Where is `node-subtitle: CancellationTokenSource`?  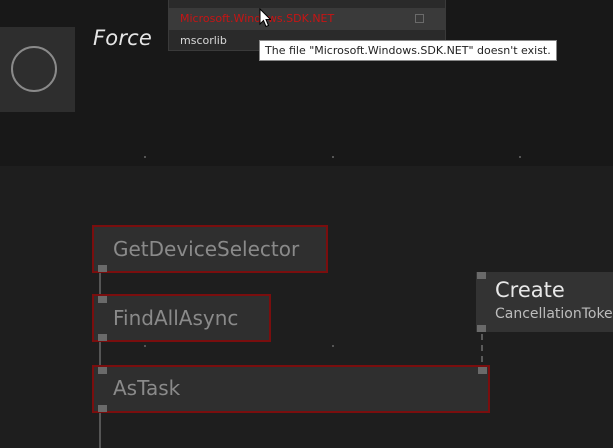
node-subtitle: CancellationTokenSource is located at coordinates (554, 314).